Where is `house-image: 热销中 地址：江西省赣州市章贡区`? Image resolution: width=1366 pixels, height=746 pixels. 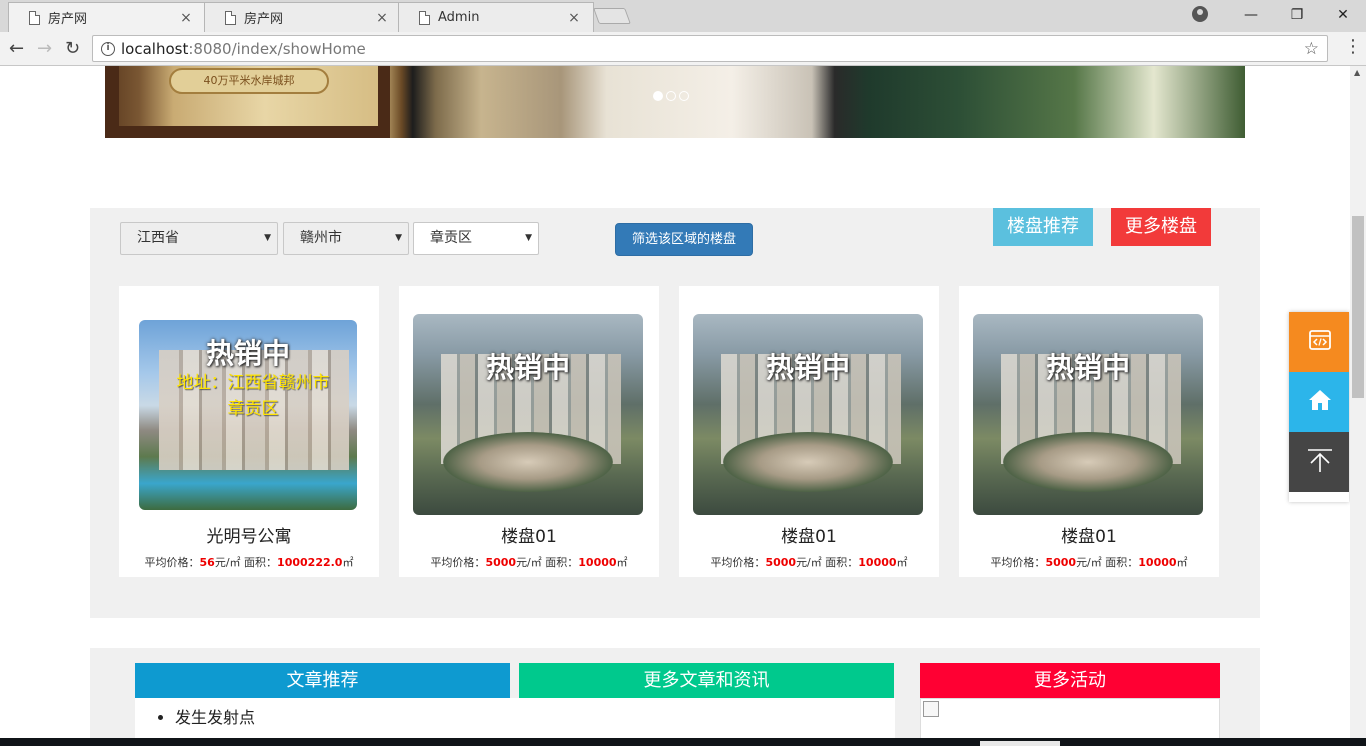 house-image: 热销中 地址：江西省赣州市章贡区 is located at coordinates (248, 415).